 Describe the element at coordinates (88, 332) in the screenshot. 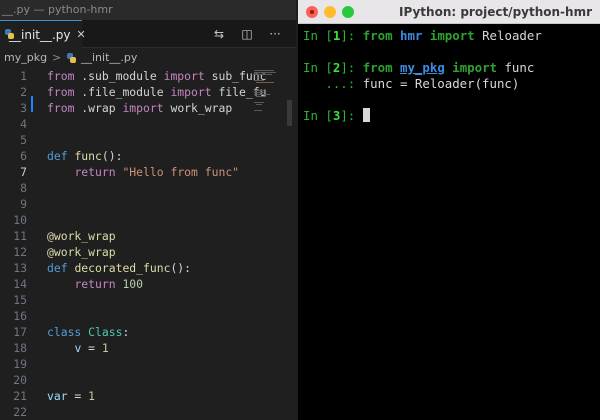

I see `code-text: class Class:` at that location.